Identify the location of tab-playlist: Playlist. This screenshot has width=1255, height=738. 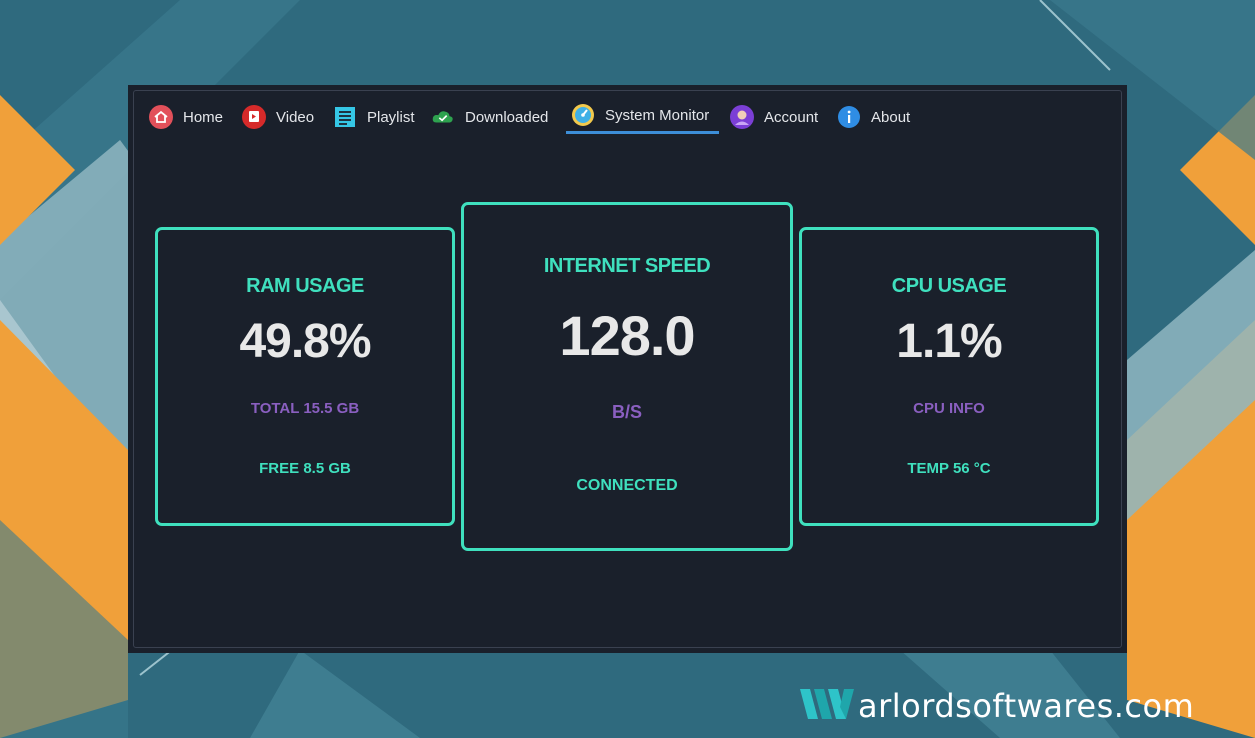
(374, 117).